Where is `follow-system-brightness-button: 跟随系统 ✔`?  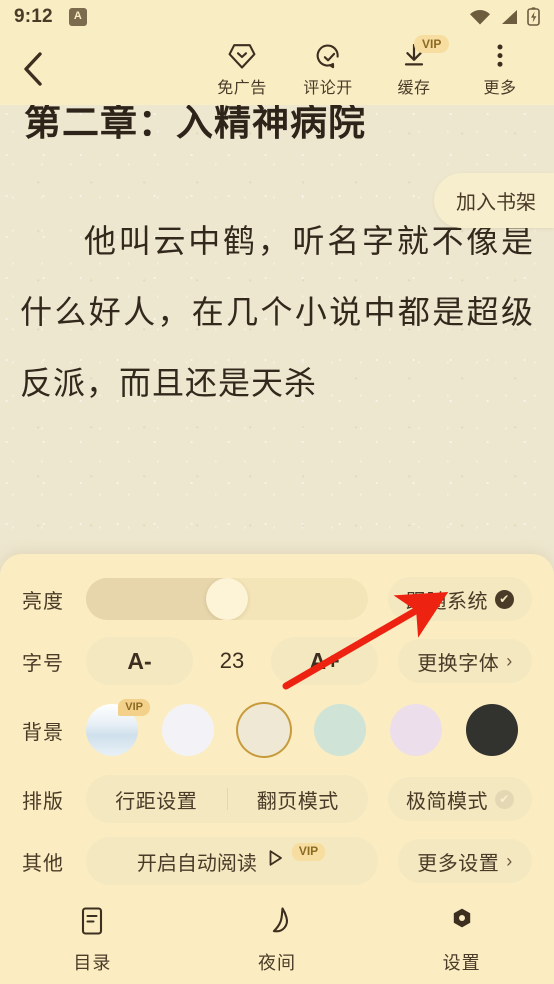
follow-system-brightness-button: 跟随系统 ✔ is located at coordinates (460, 599).